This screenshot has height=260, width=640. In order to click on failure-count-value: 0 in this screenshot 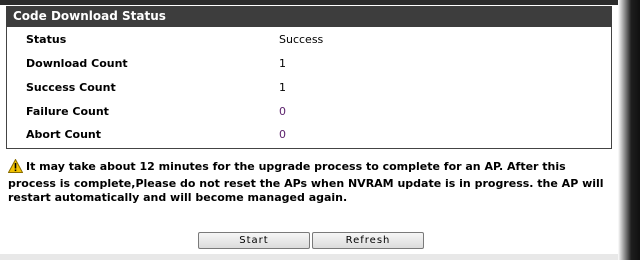, I will do `click(282, 111)`.